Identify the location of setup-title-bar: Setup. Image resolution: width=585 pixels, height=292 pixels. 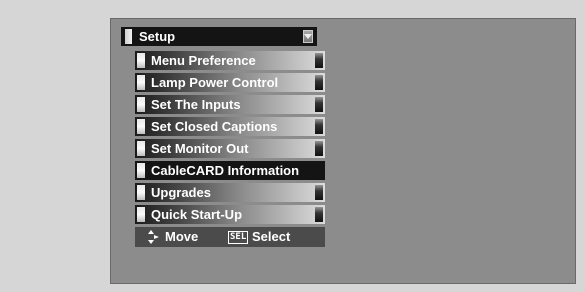
(219, 36).